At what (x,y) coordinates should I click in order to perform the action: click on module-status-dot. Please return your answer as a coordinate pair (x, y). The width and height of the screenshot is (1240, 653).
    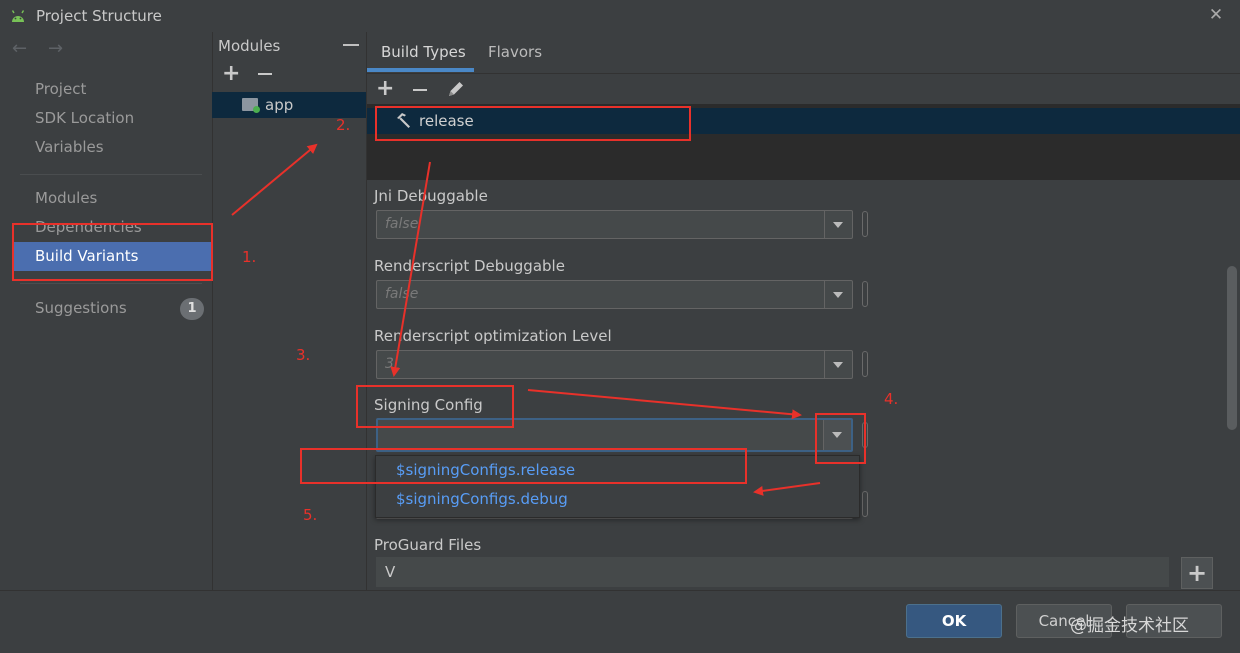
    Looking at the image, I should click on (256, 109).